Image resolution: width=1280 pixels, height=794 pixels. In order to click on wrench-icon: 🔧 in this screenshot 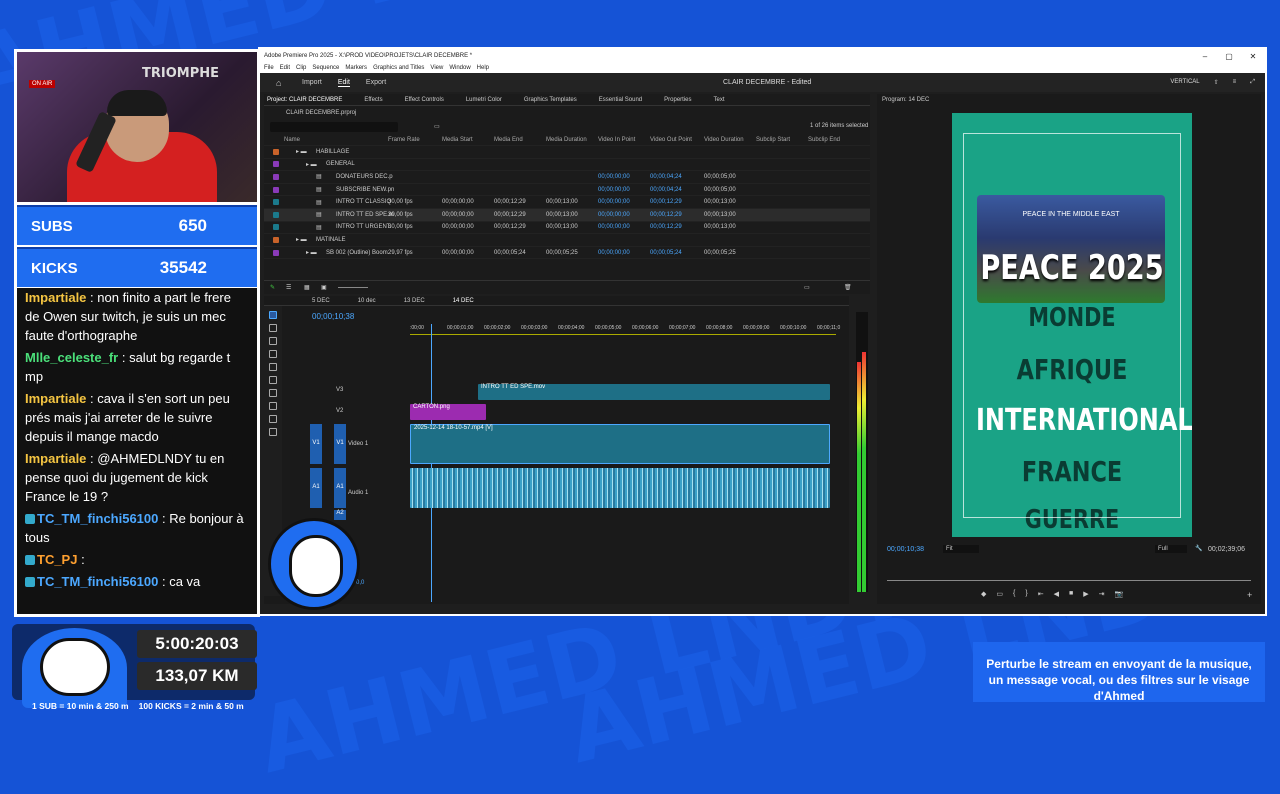, I will do `click(1198, 548)`.